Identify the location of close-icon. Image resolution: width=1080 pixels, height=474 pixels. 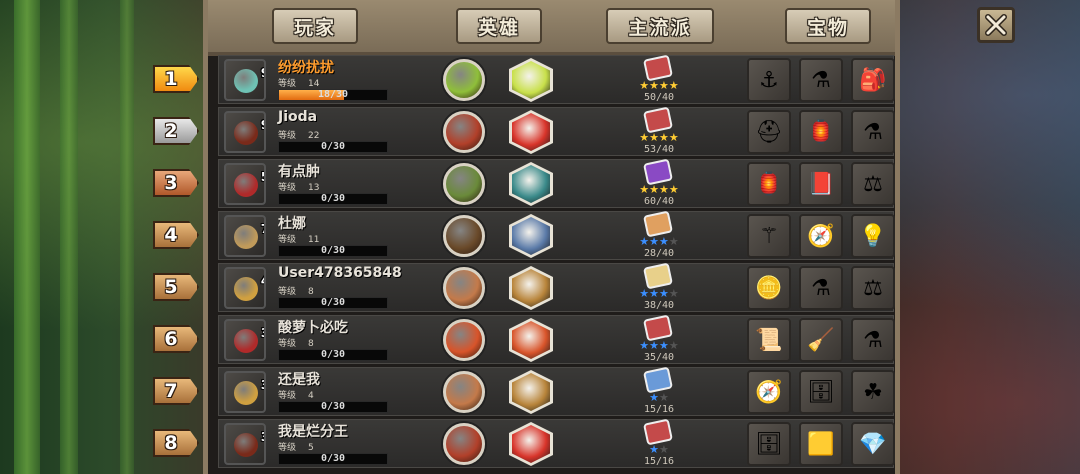
(996, 25).